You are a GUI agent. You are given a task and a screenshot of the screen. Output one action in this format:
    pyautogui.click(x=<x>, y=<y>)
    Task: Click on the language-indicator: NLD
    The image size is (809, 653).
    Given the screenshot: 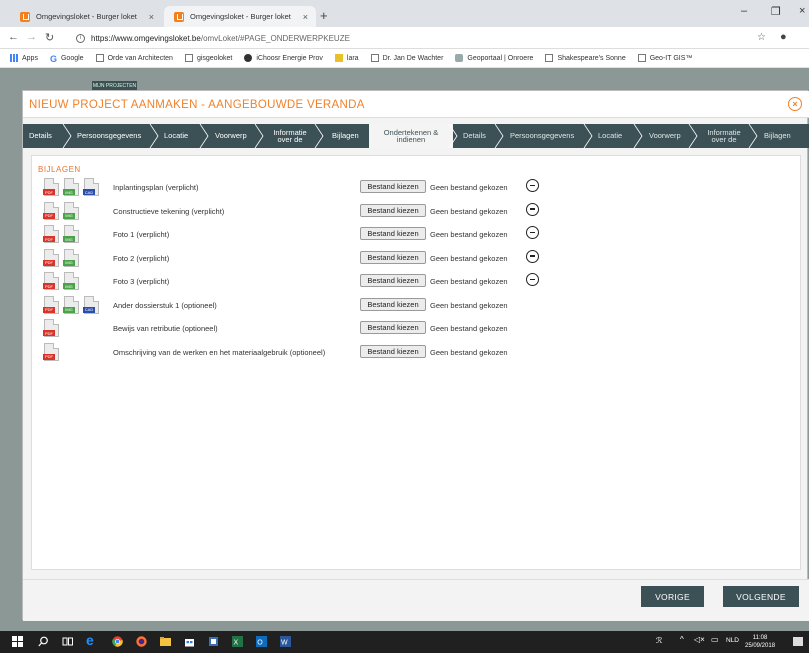 What is the action you would take?
    pyautogui.click(x=732, y=640)
    